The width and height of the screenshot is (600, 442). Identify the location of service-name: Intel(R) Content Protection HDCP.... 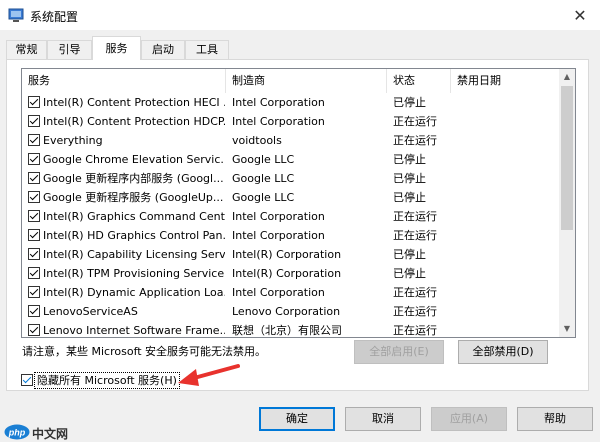
(134, 121).